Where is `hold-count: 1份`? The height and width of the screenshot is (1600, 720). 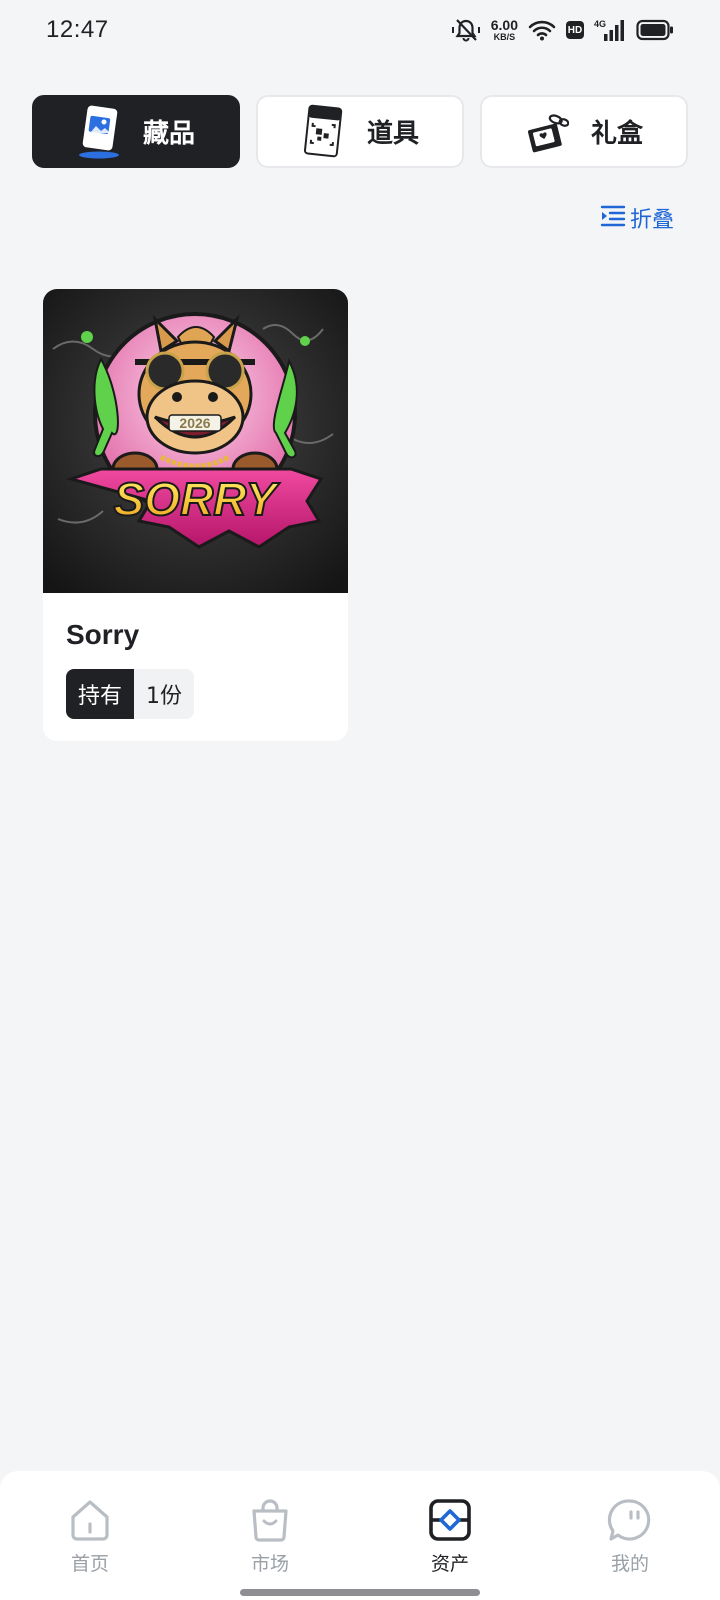
hold-count: 1份 is located at coordinates (164, 694).